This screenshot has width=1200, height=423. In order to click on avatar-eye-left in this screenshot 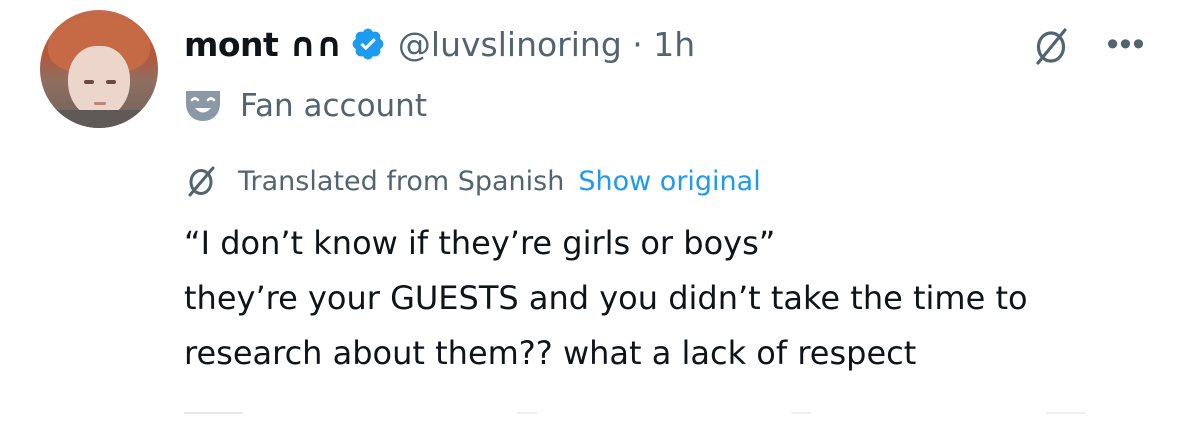, I will do `click(89, 82)`.